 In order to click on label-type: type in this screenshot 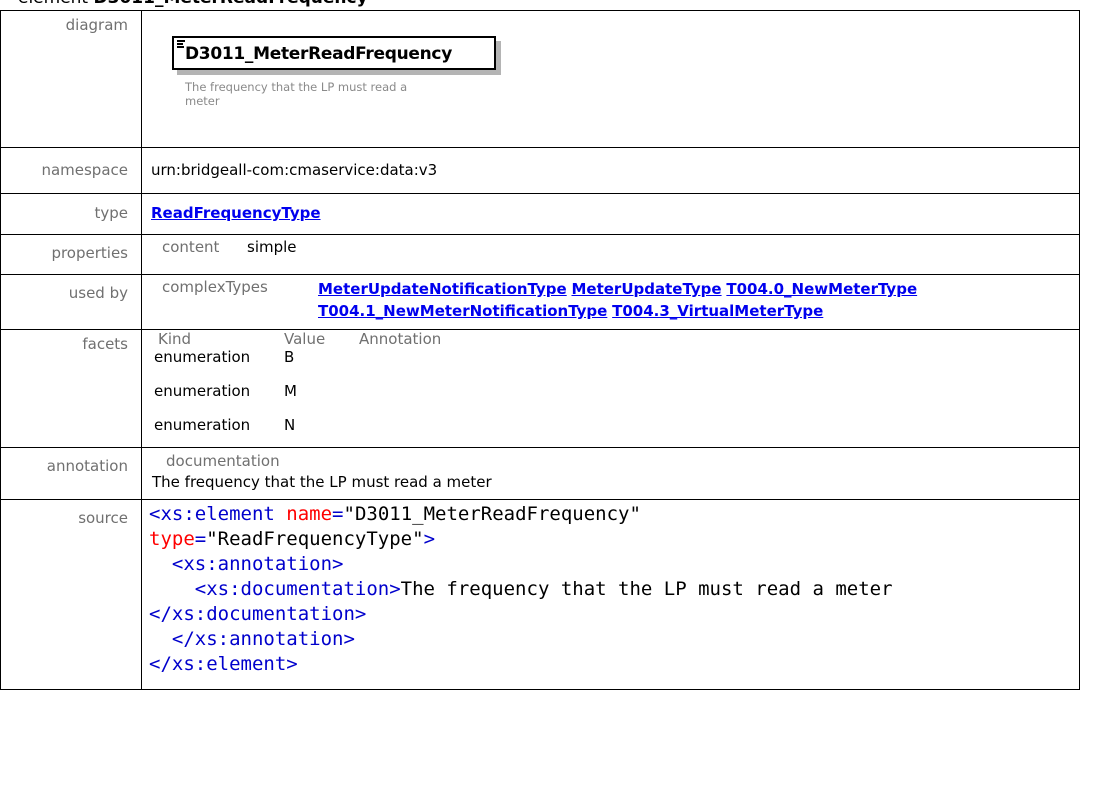, I will do `click(71, 214)`.